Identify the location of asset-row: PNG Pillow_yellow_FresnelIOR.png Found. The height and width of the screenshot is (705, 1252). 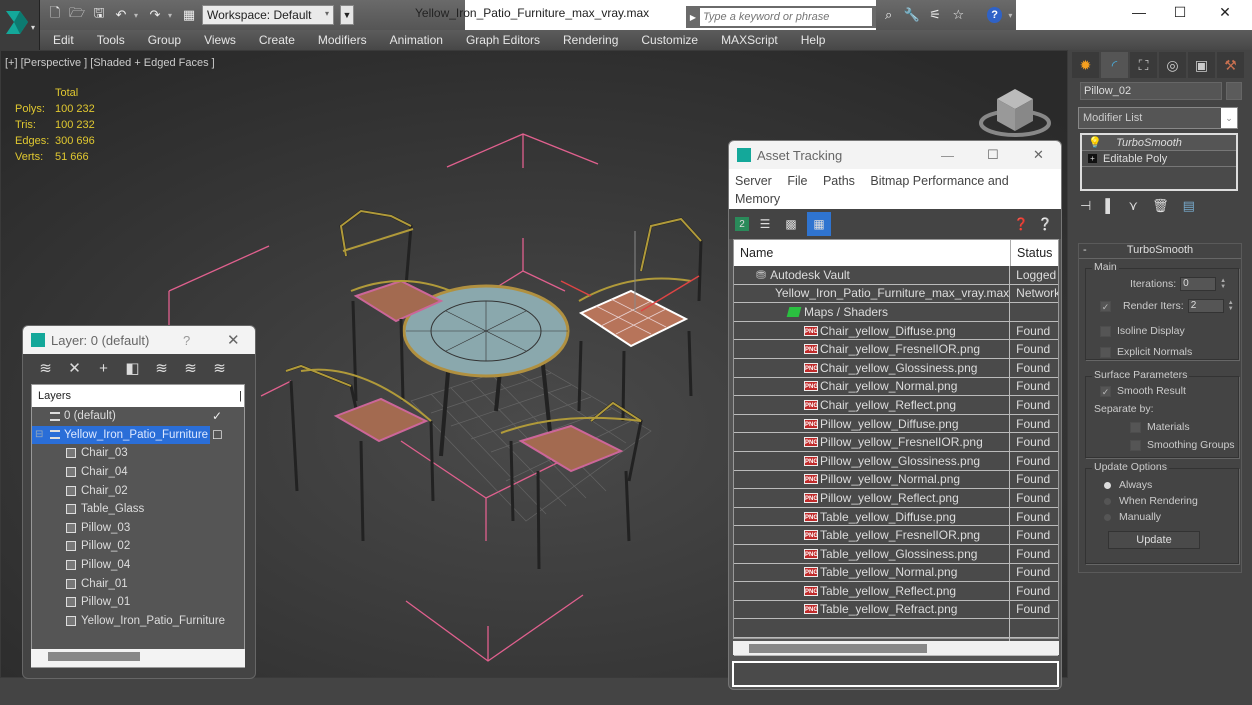
(896, 442).